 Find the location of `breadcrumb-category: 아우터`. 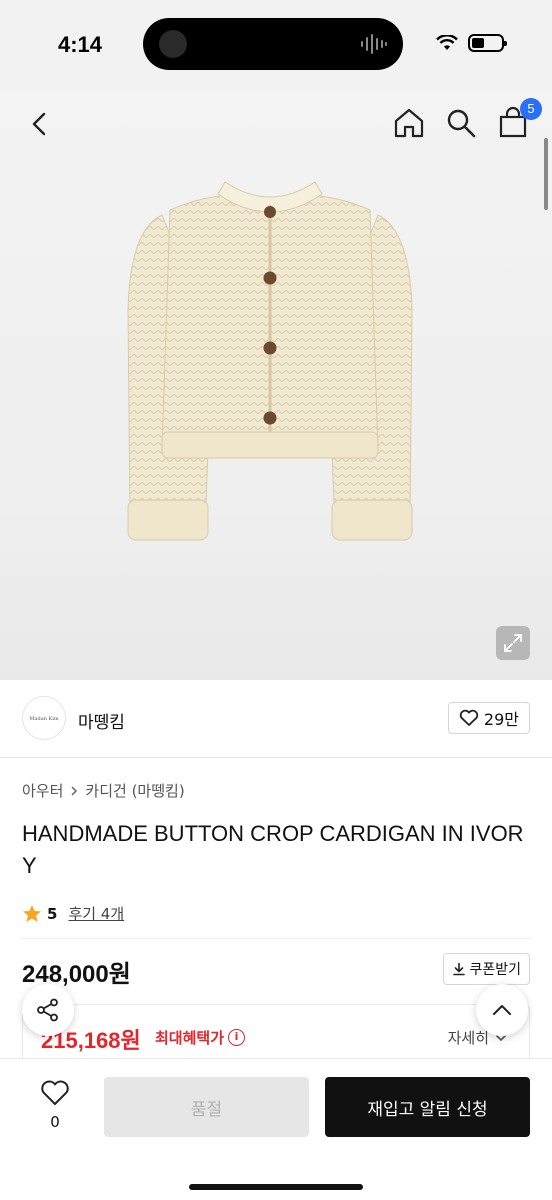

breadcrumb-category: 아우터 is located at coordinates (42, 790).